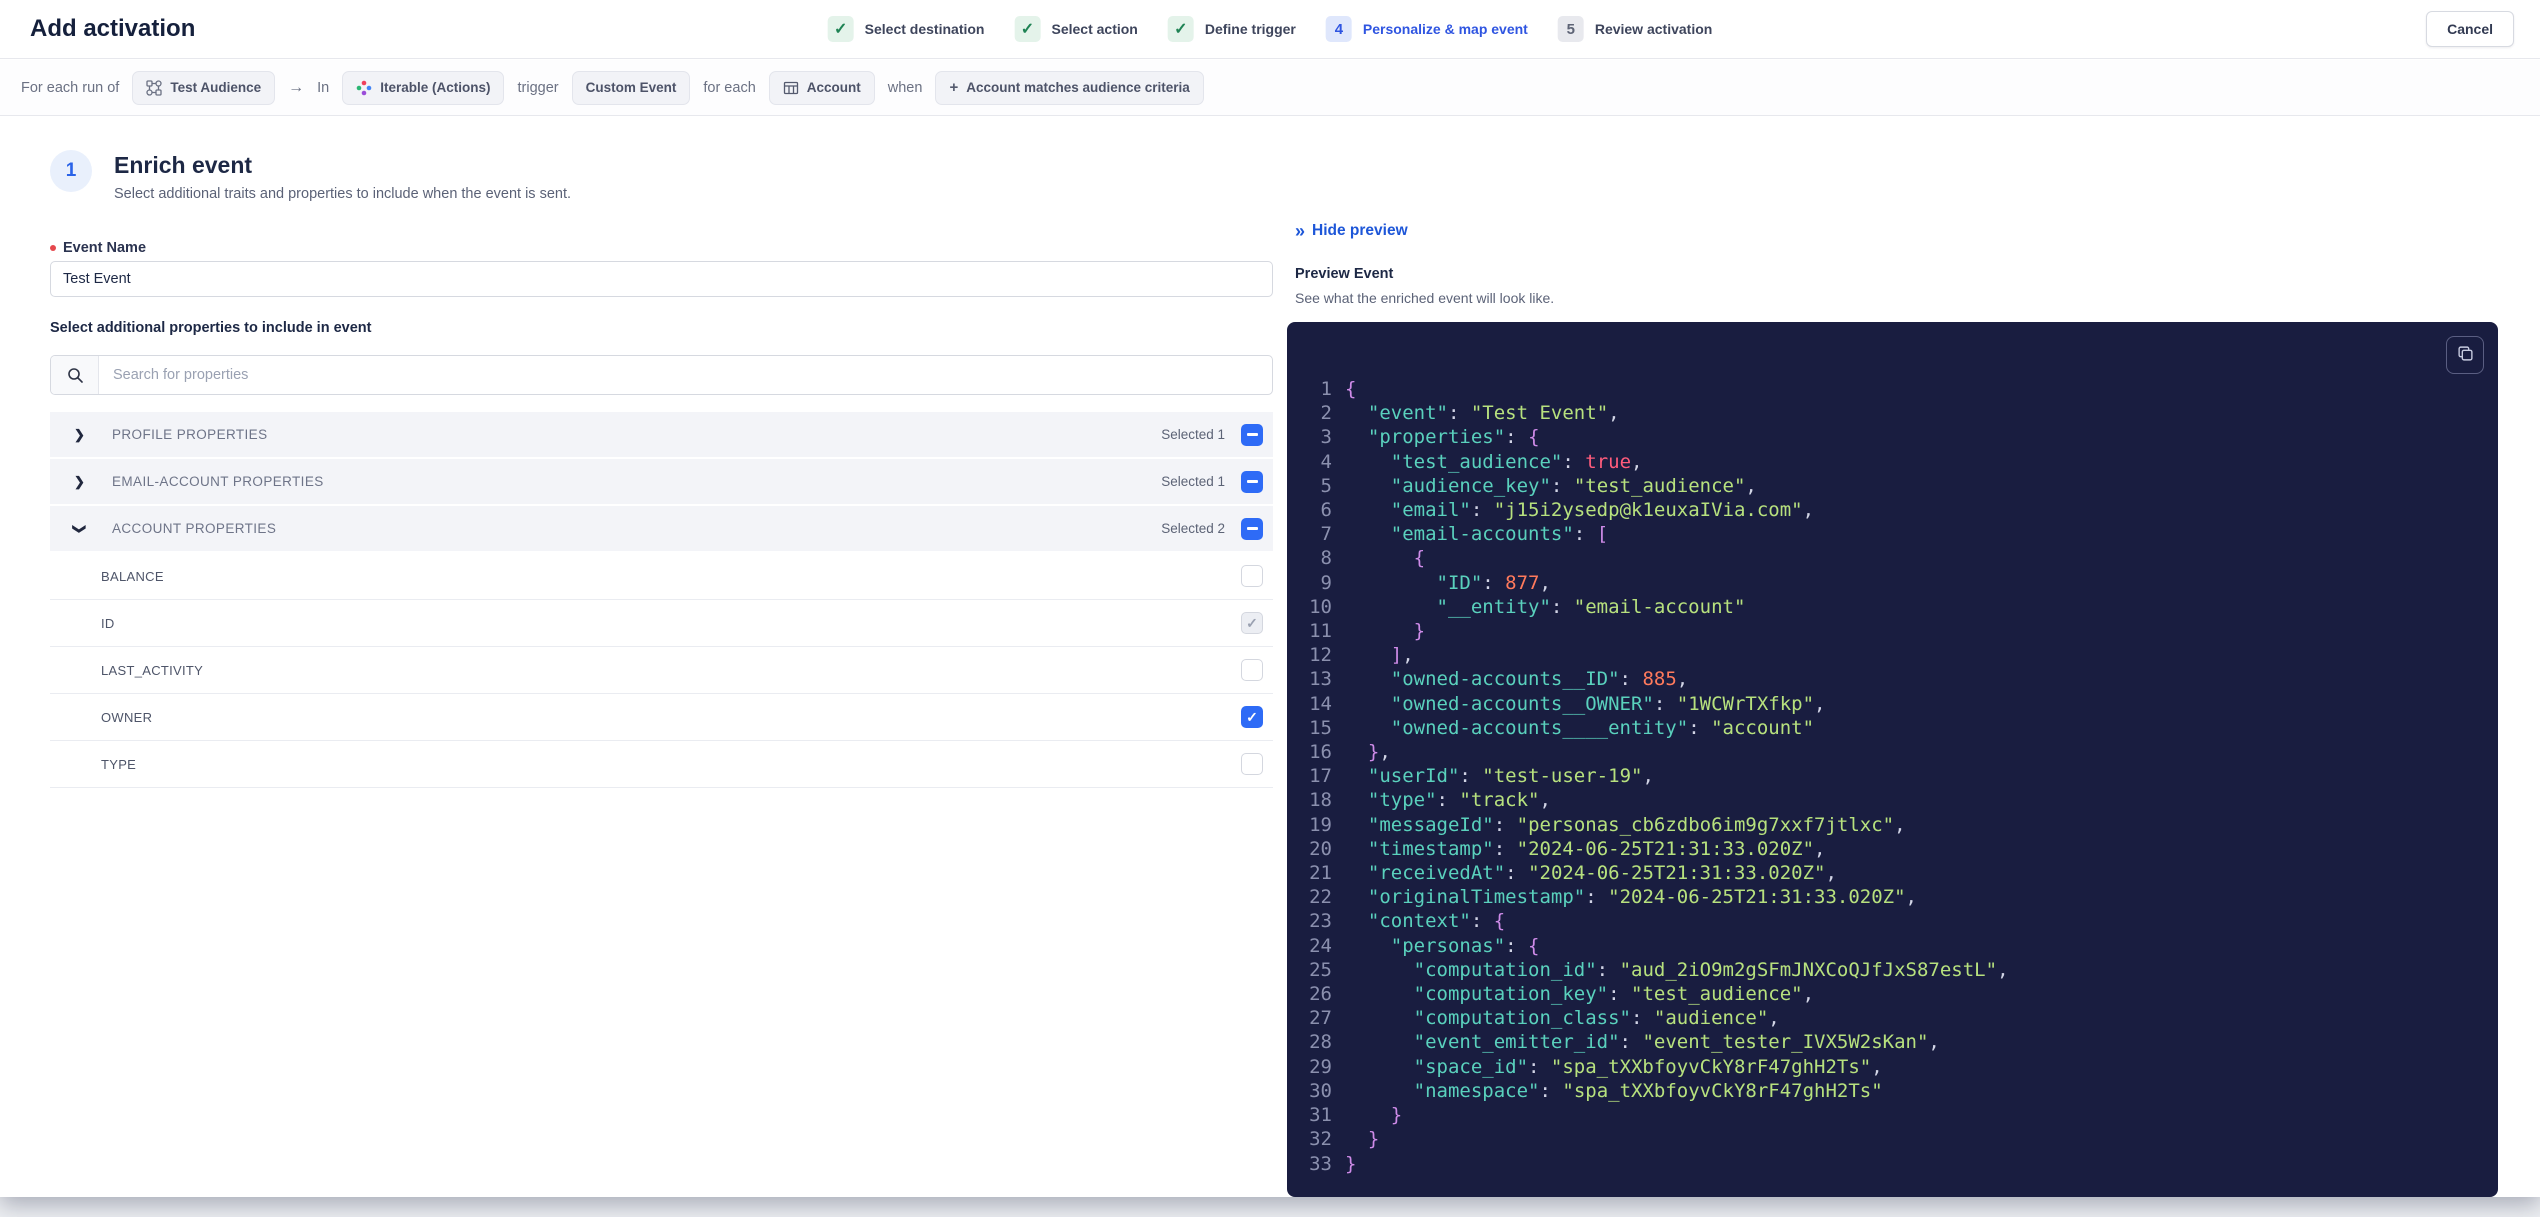  Describe the element at coordinates (661, 279) in the screenshot. I see `event-name-input` at that location.